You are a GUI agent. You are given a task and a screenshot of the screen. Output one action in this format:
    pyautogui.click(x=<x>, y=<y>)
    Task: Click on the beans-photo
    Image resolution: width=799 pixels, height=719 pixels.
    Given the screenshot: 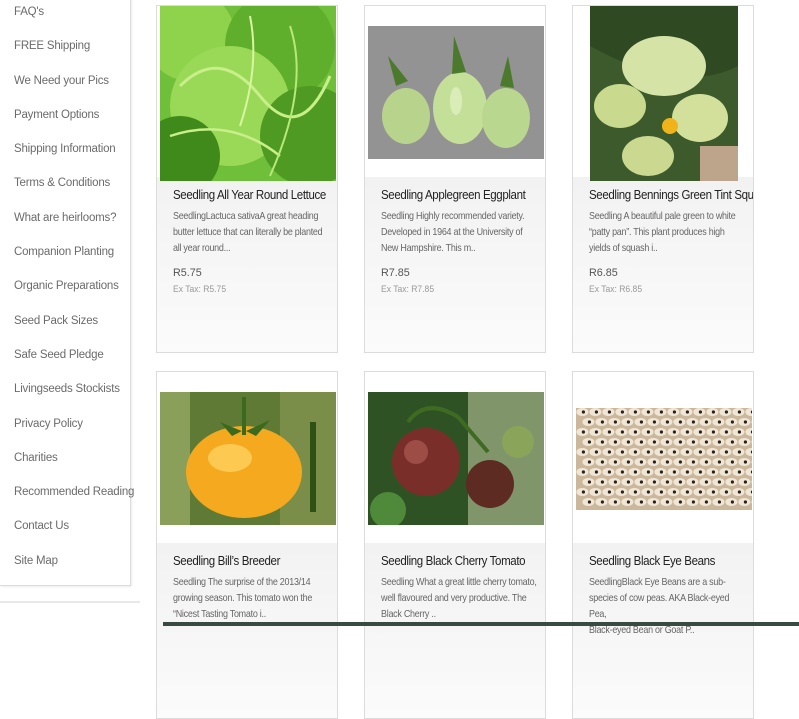 What is the action you would take?
    pyautogui.click(x=664, y=459)
    